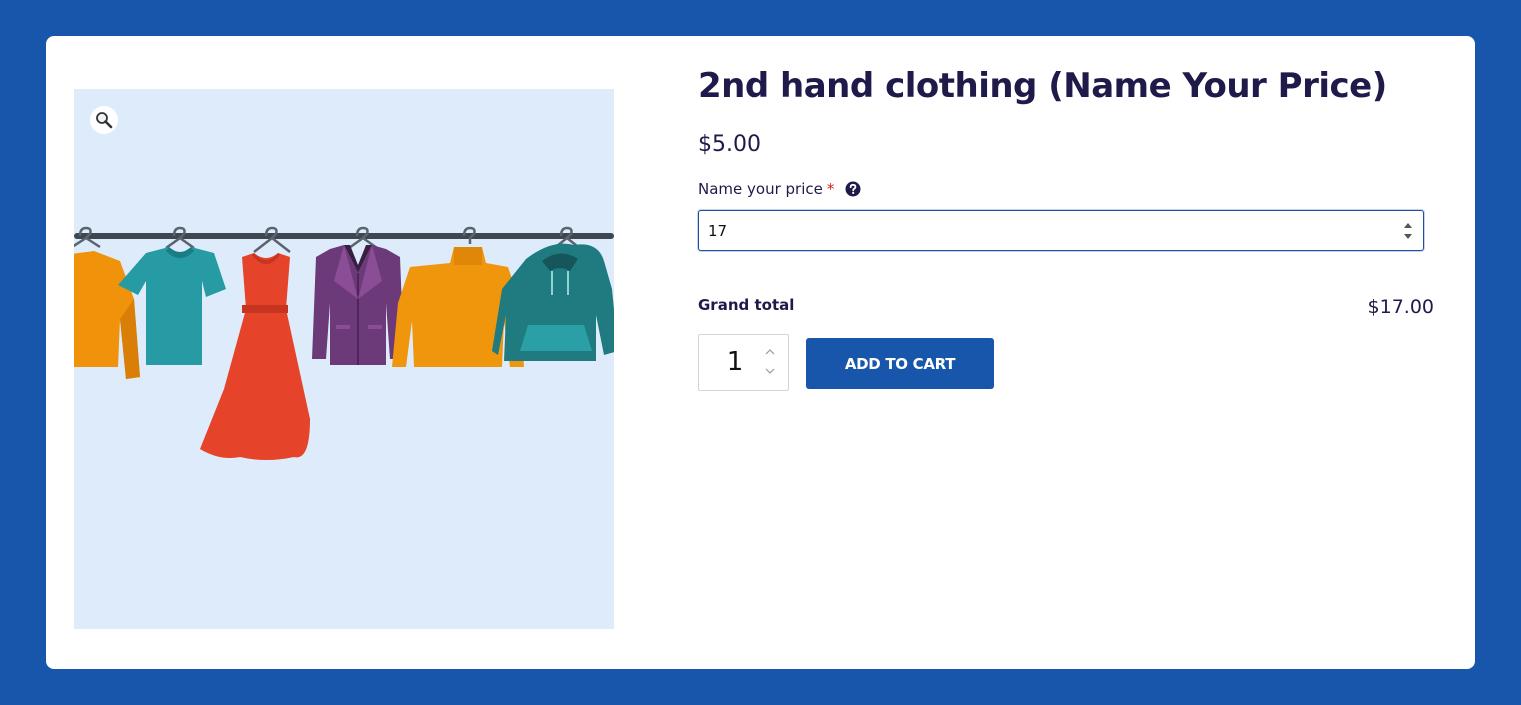  Describe the element at coordinates (770, 371) in the screenshot. I see `chevron-down-icon` at that location.